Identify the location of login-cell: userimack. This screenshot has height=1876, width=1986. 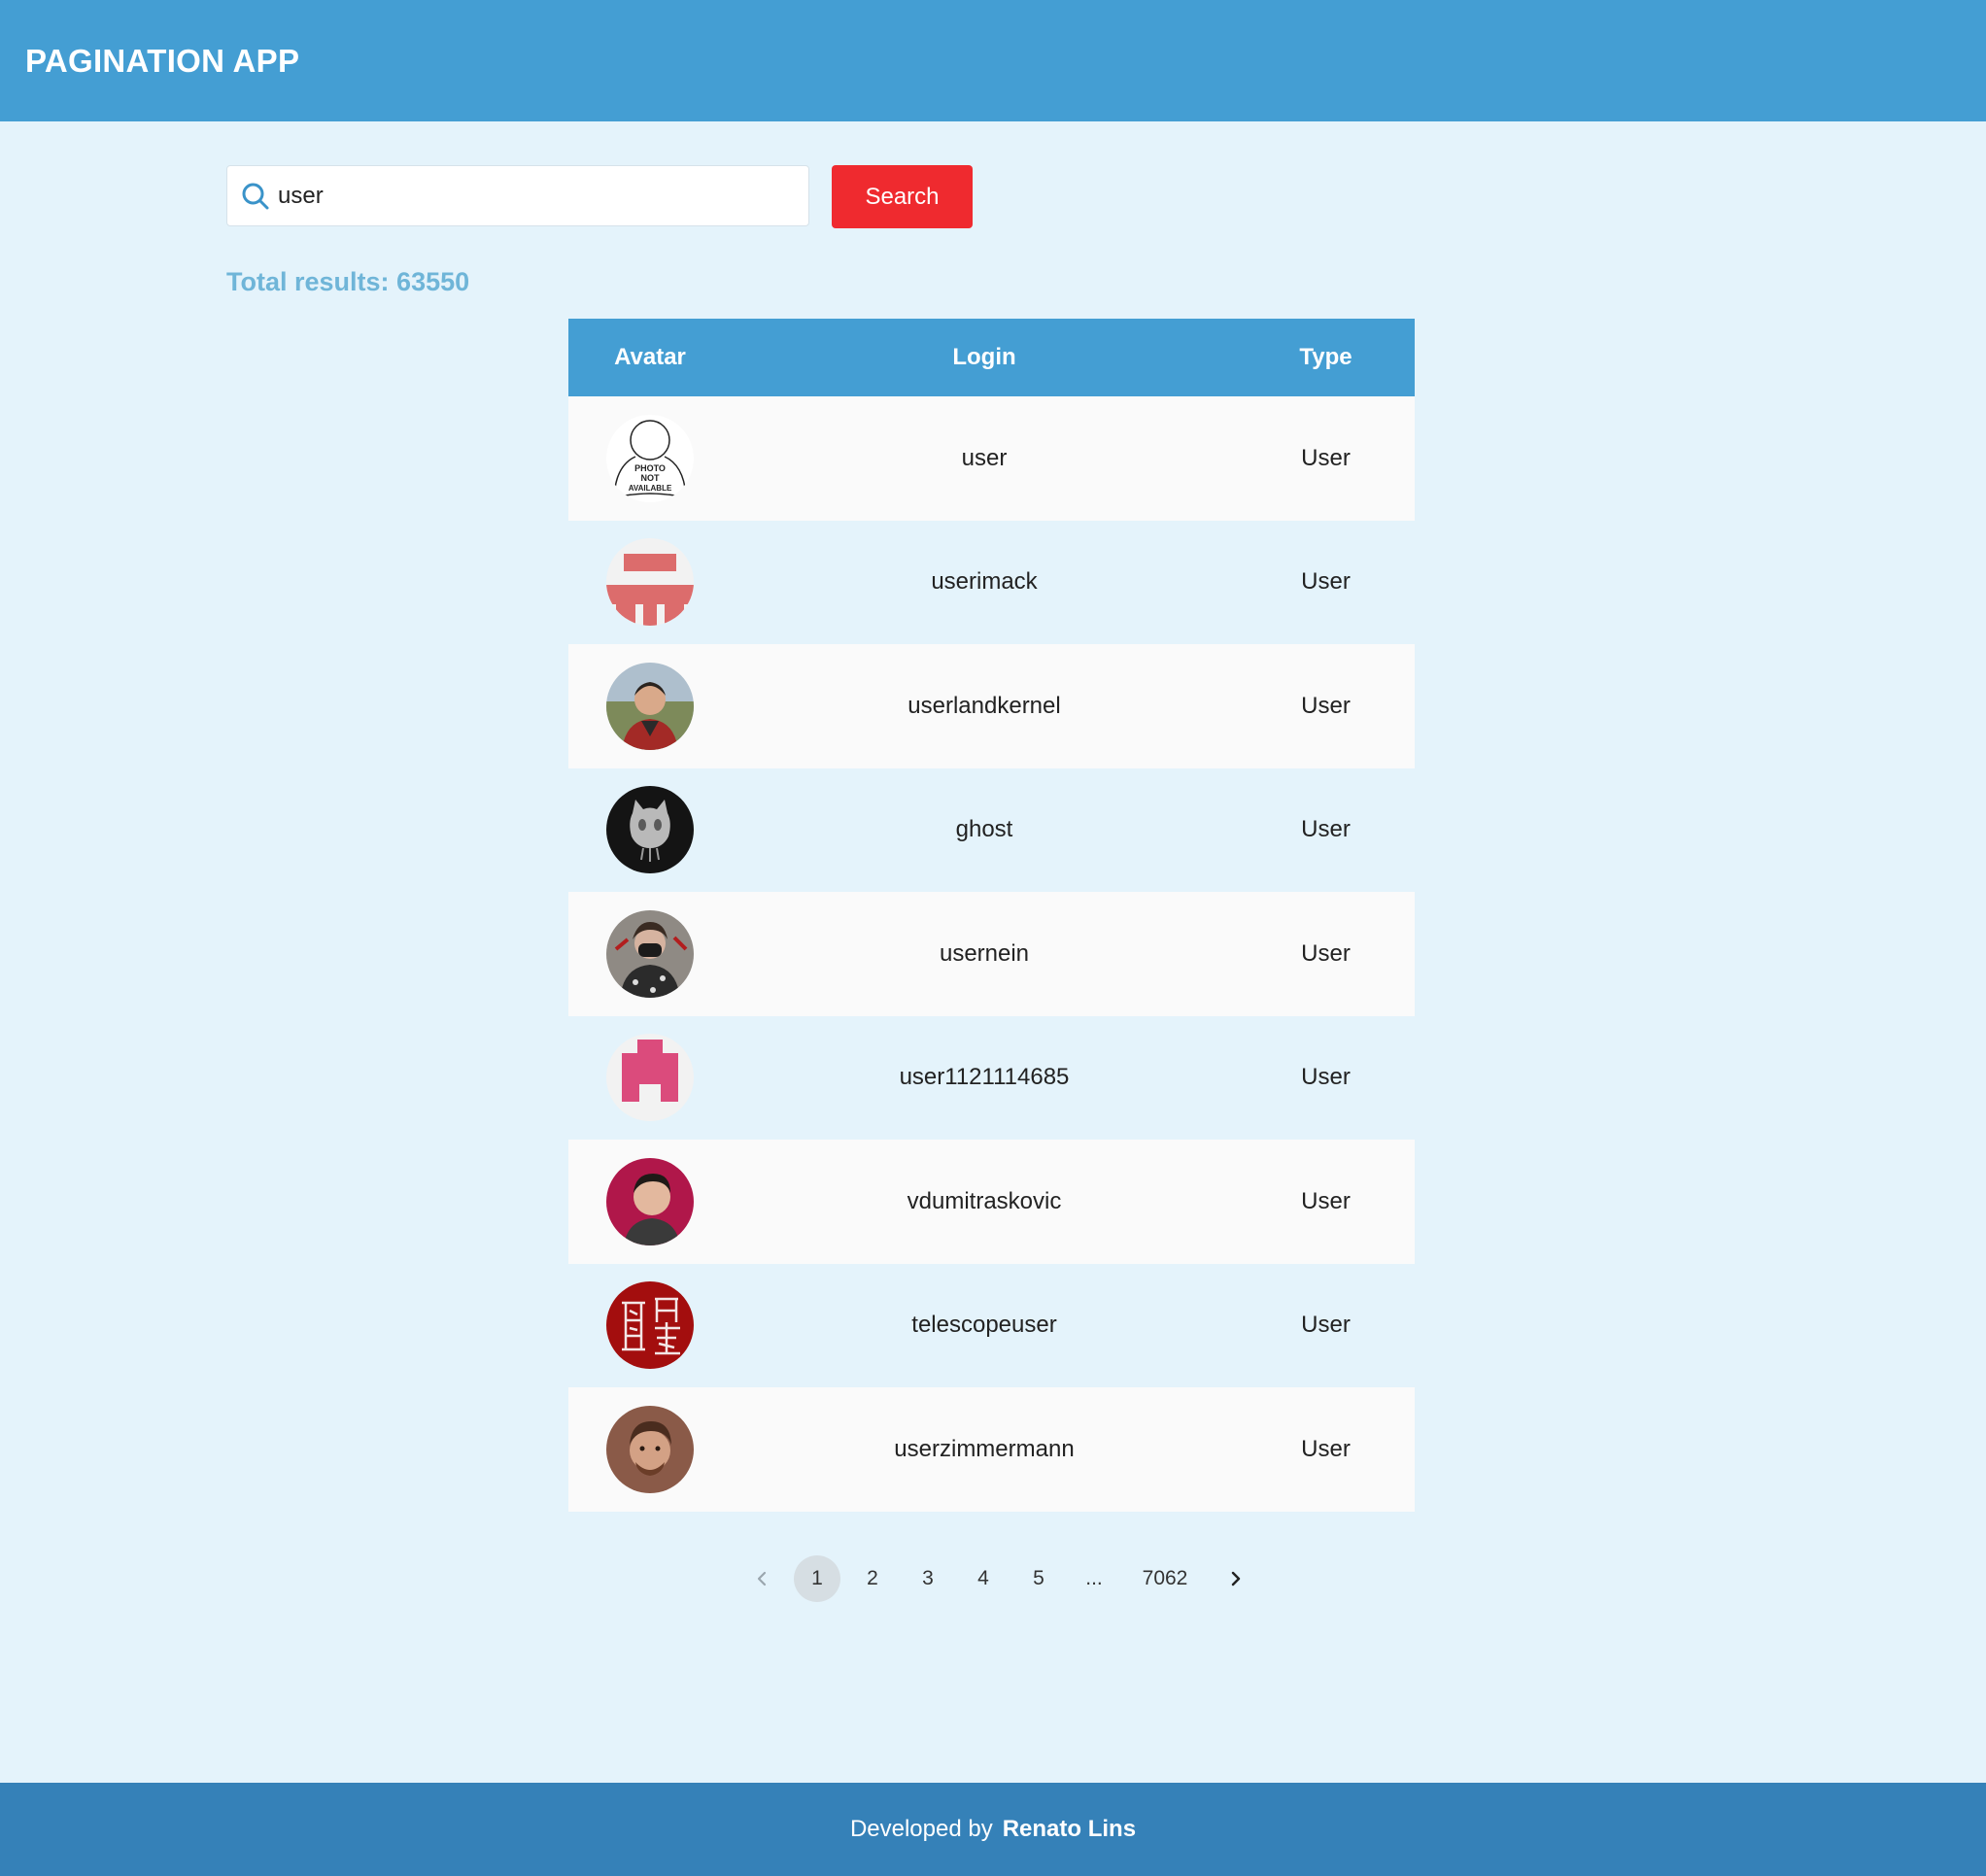
(984, 582).